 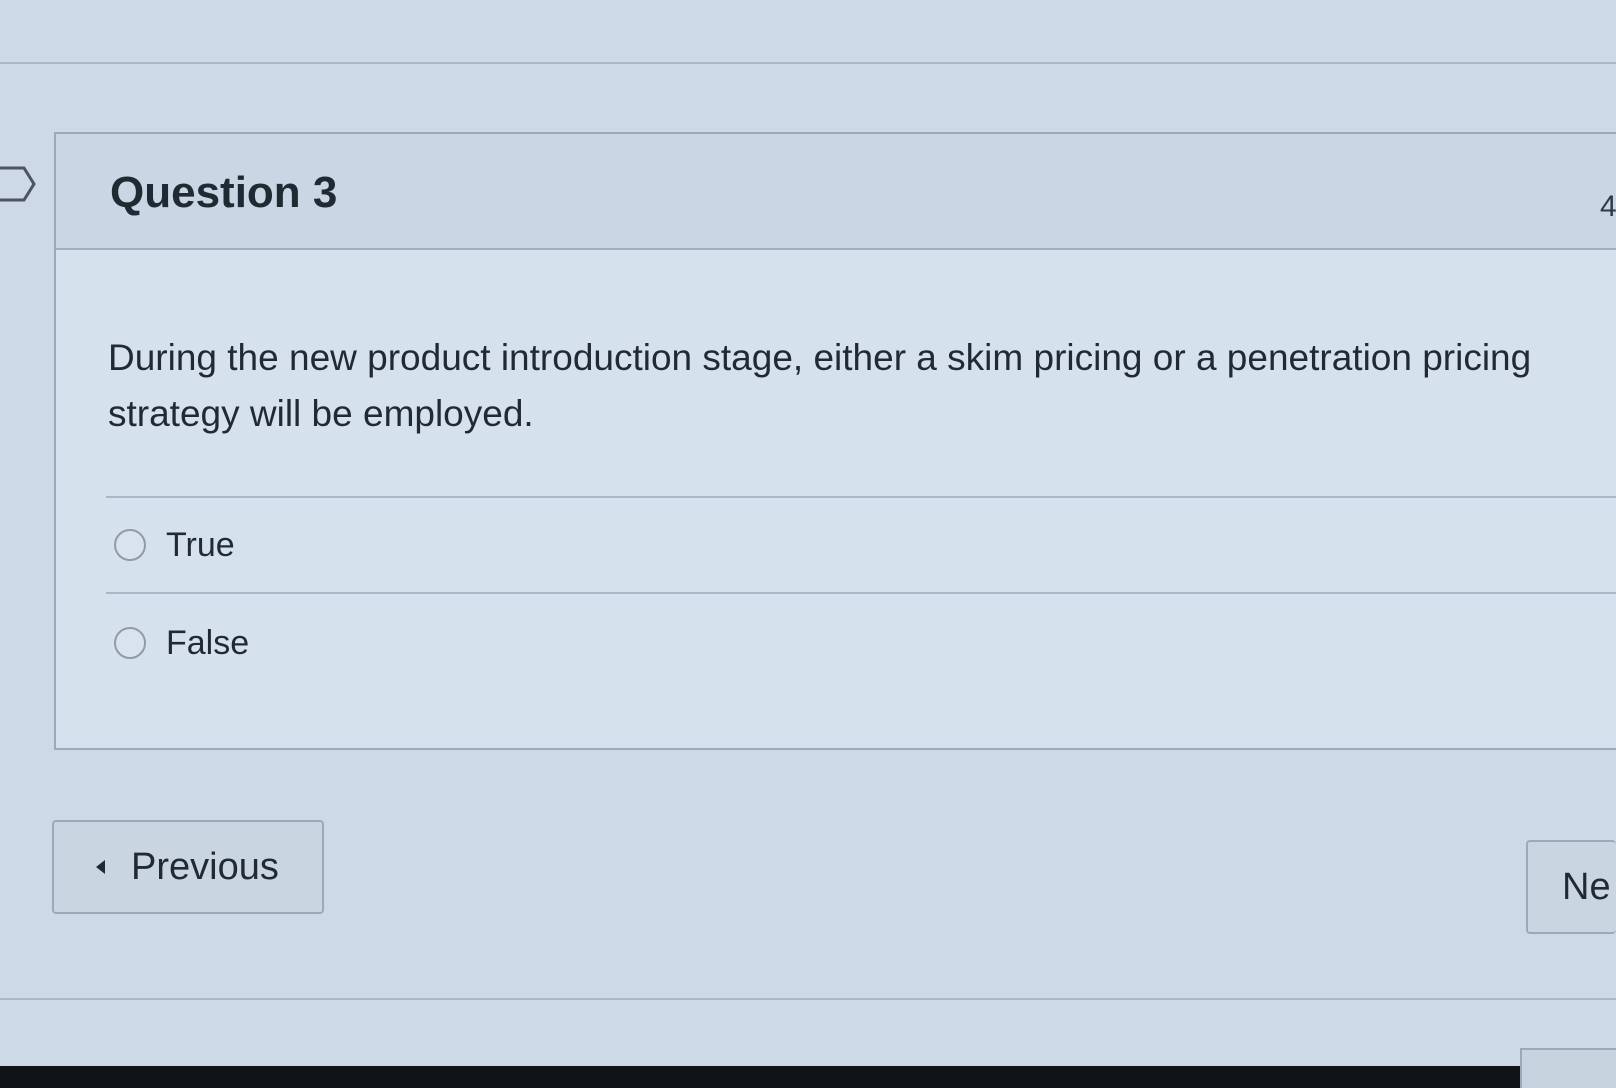 What do you see at coordinates (321, 413) in the screenshot?
I see `question-text-line-2: strategy will be employed.` at bounding box center [321, 413].